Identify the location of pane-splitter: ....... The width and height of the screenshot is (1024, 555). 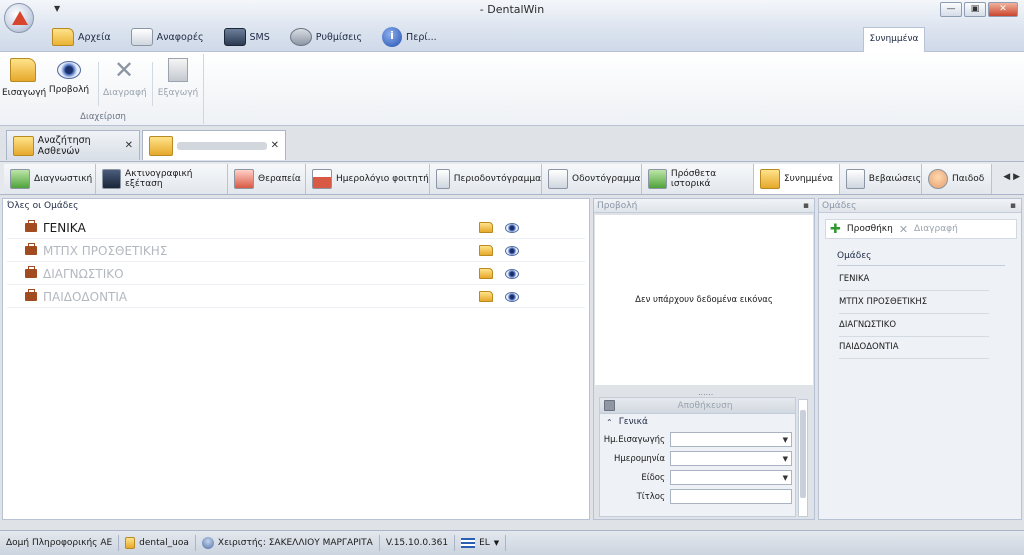
(705, 392).